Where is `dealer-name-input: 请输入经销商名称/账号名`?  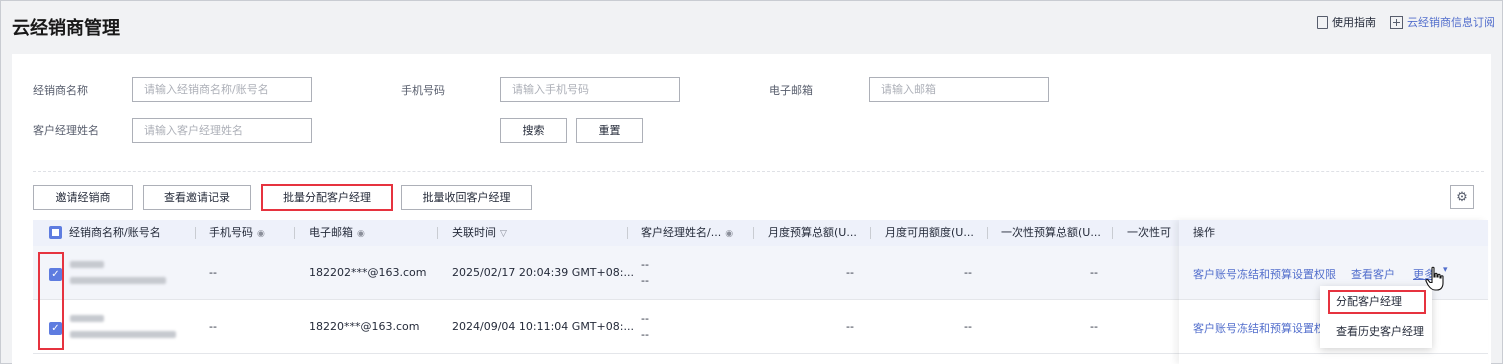
dealer-name-input: 请输入经销商名称/账号名 is located at coordinates (222, 89).